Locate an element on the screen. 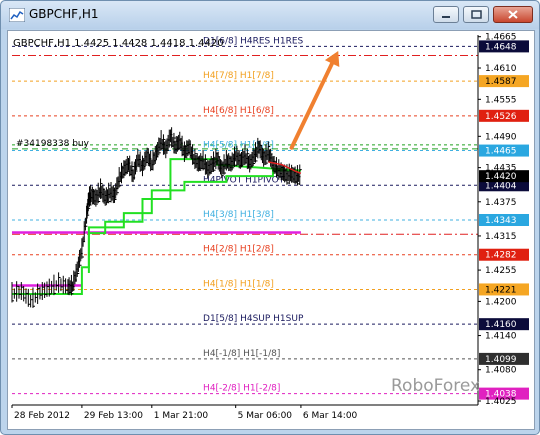  level-label: H4[-2/8] H1[-2/8] is located at coordinates (241, 389).